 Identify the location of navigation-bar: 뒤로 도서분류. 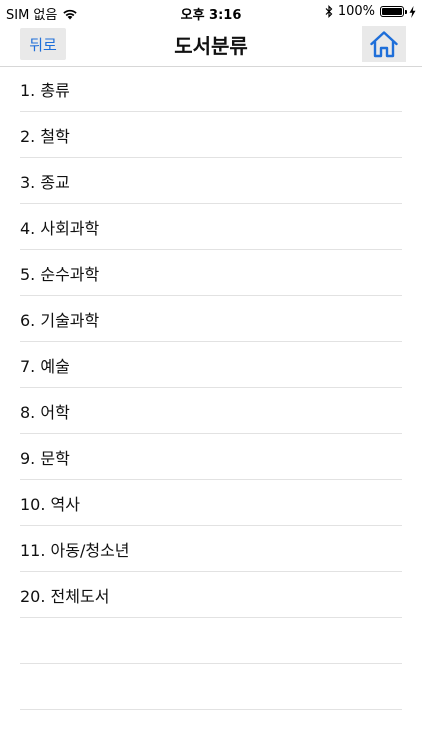
(211, 44).